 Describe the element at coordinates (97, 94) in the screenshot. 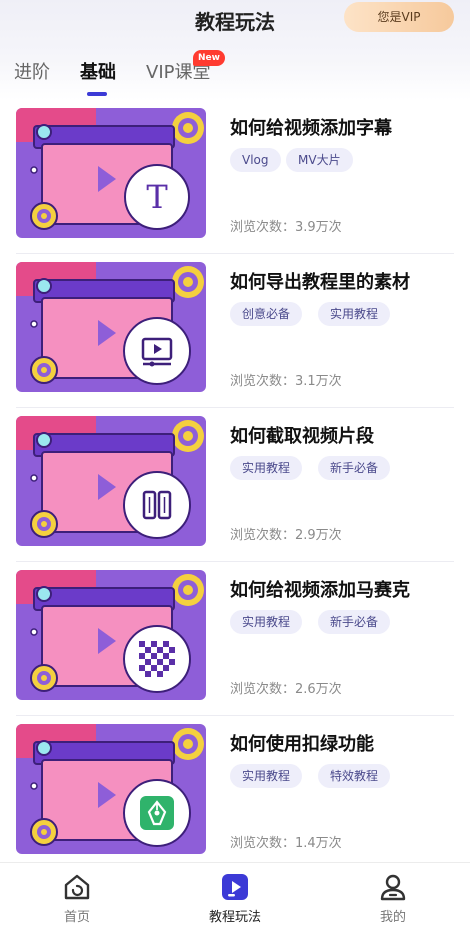

I see `active-tab-indicator` at that location.